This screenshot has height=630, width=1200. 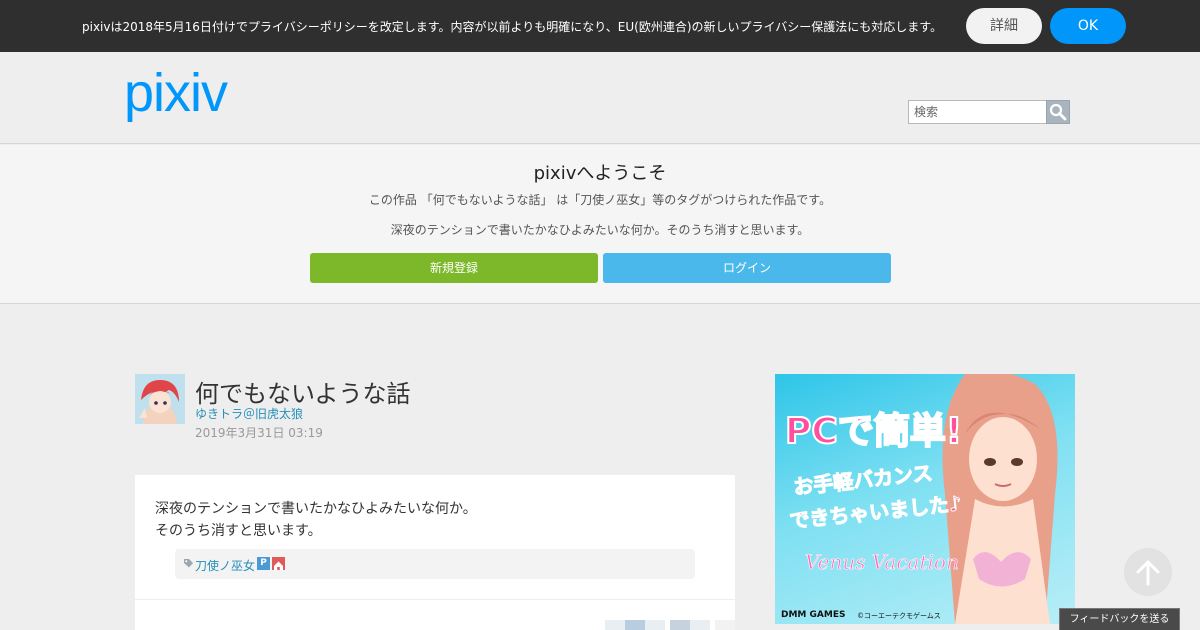 I want to click on post-date: 2019年3月31日 03:19, so click(x=259, y=433).